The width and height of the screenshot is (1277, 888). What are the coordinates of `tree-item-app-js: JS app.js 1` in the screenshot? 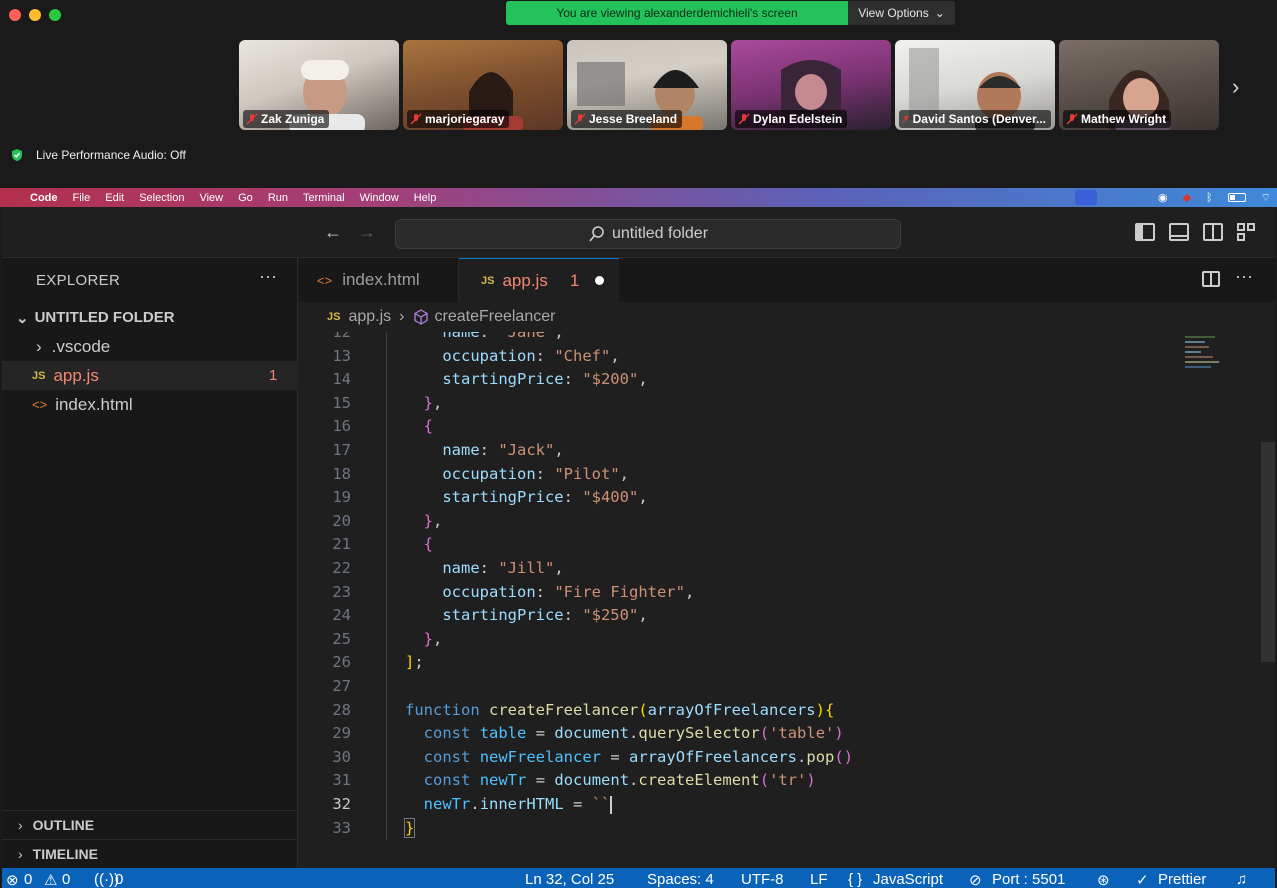 It's located at (150, 375).